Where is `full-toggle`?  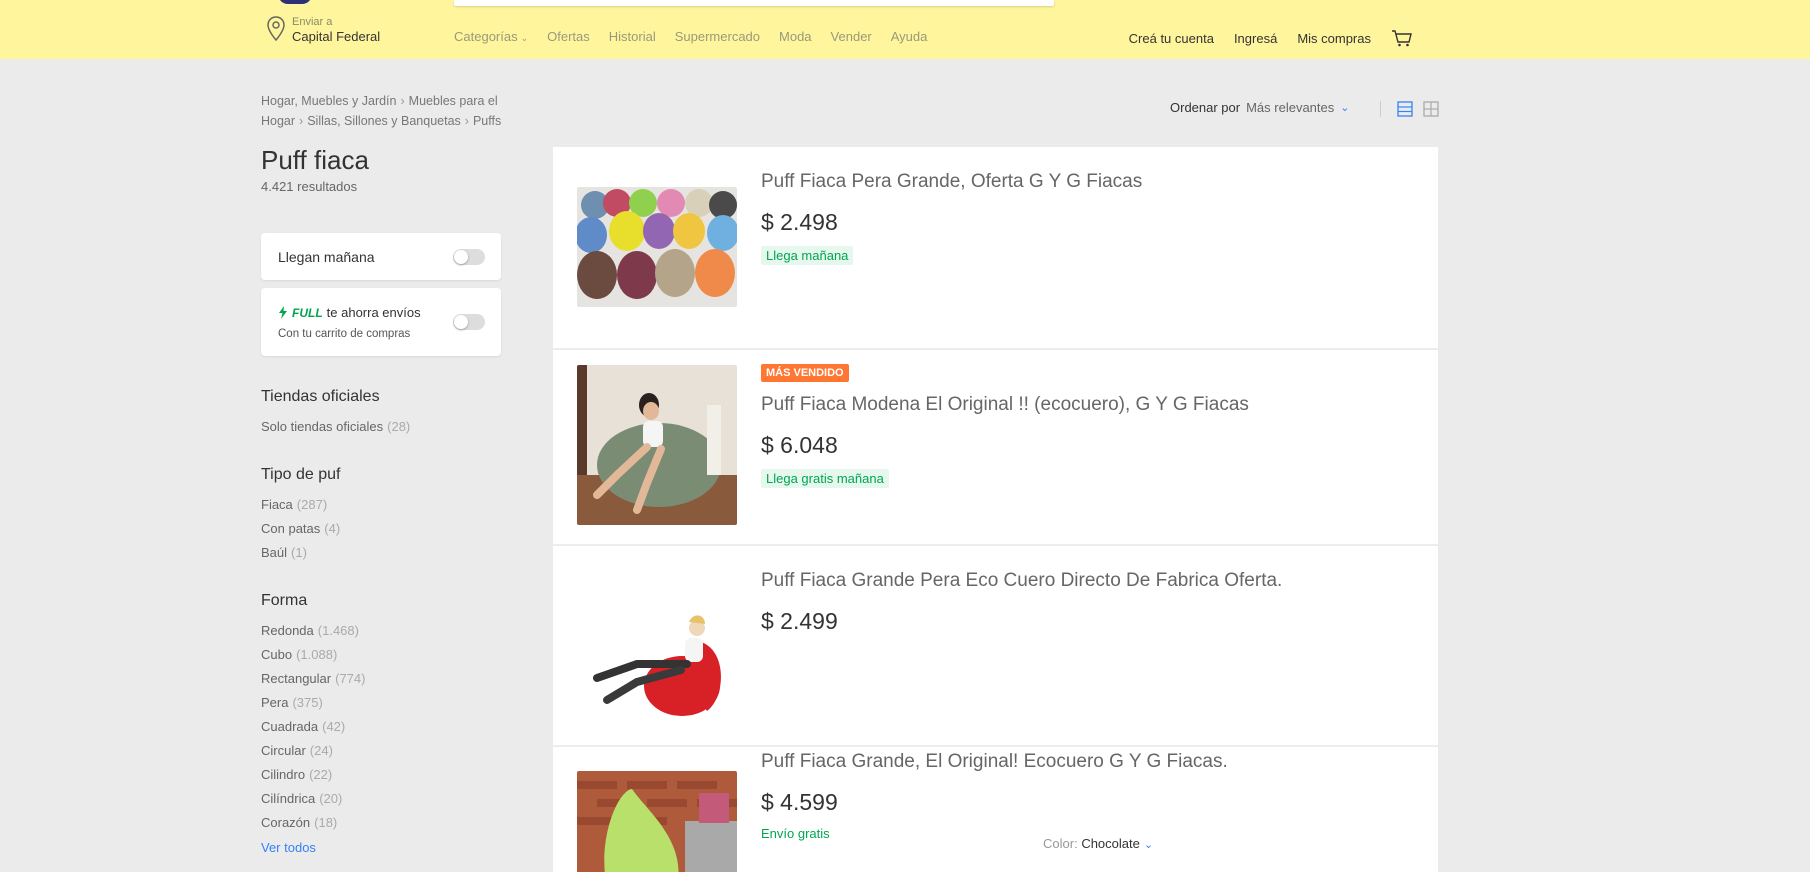
full-toggle is located at coordinates (469, 322).